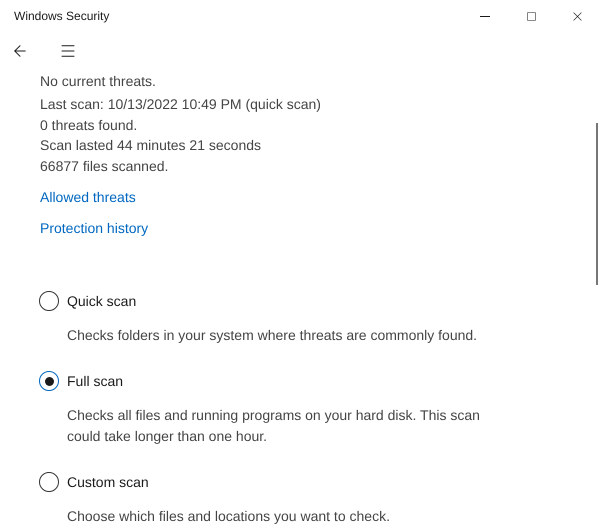 The image size is (600, 532). What do you see at coordinates (272, 335) in the screenshot?
I see `option-description: Checks folders in your system where threats are commonly found.` at bounding box center [272, 335].